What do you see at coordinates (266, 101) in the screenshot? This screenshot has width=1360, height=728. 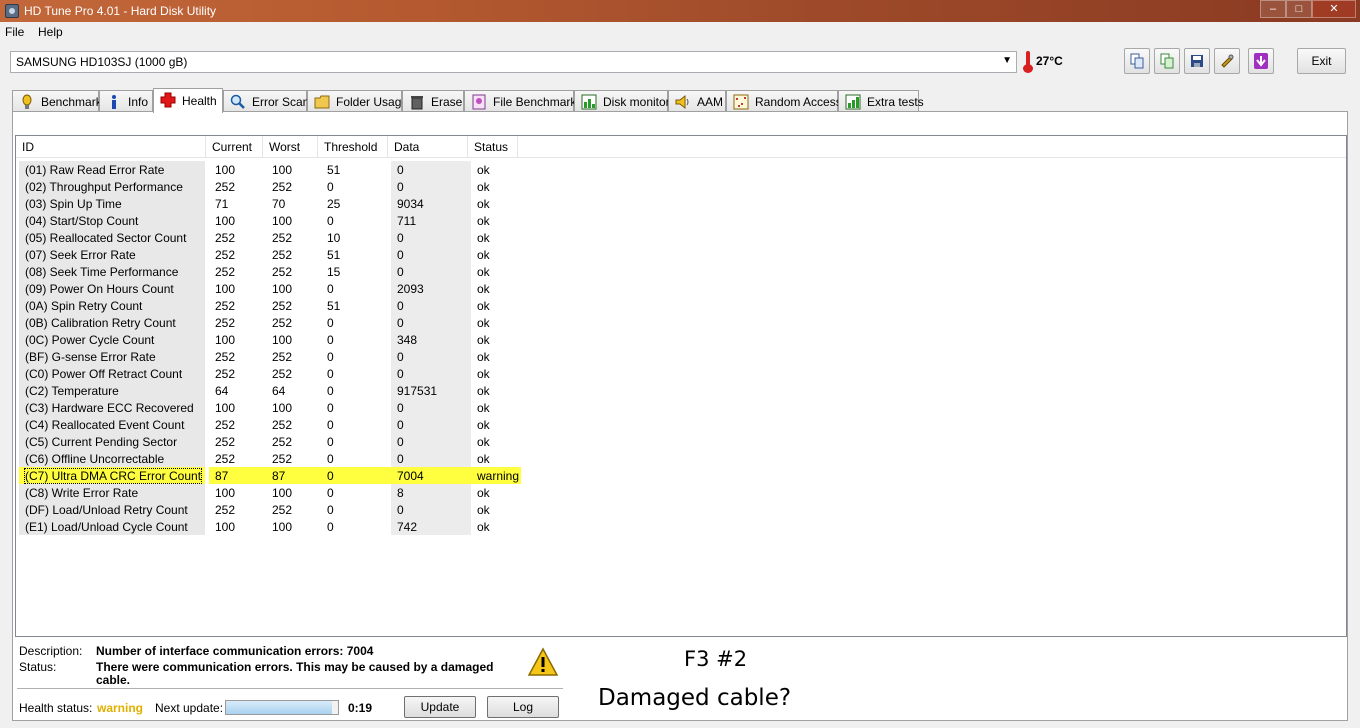 I see `tab-error-scan: Error Scan` at bounding box center [266, 101].